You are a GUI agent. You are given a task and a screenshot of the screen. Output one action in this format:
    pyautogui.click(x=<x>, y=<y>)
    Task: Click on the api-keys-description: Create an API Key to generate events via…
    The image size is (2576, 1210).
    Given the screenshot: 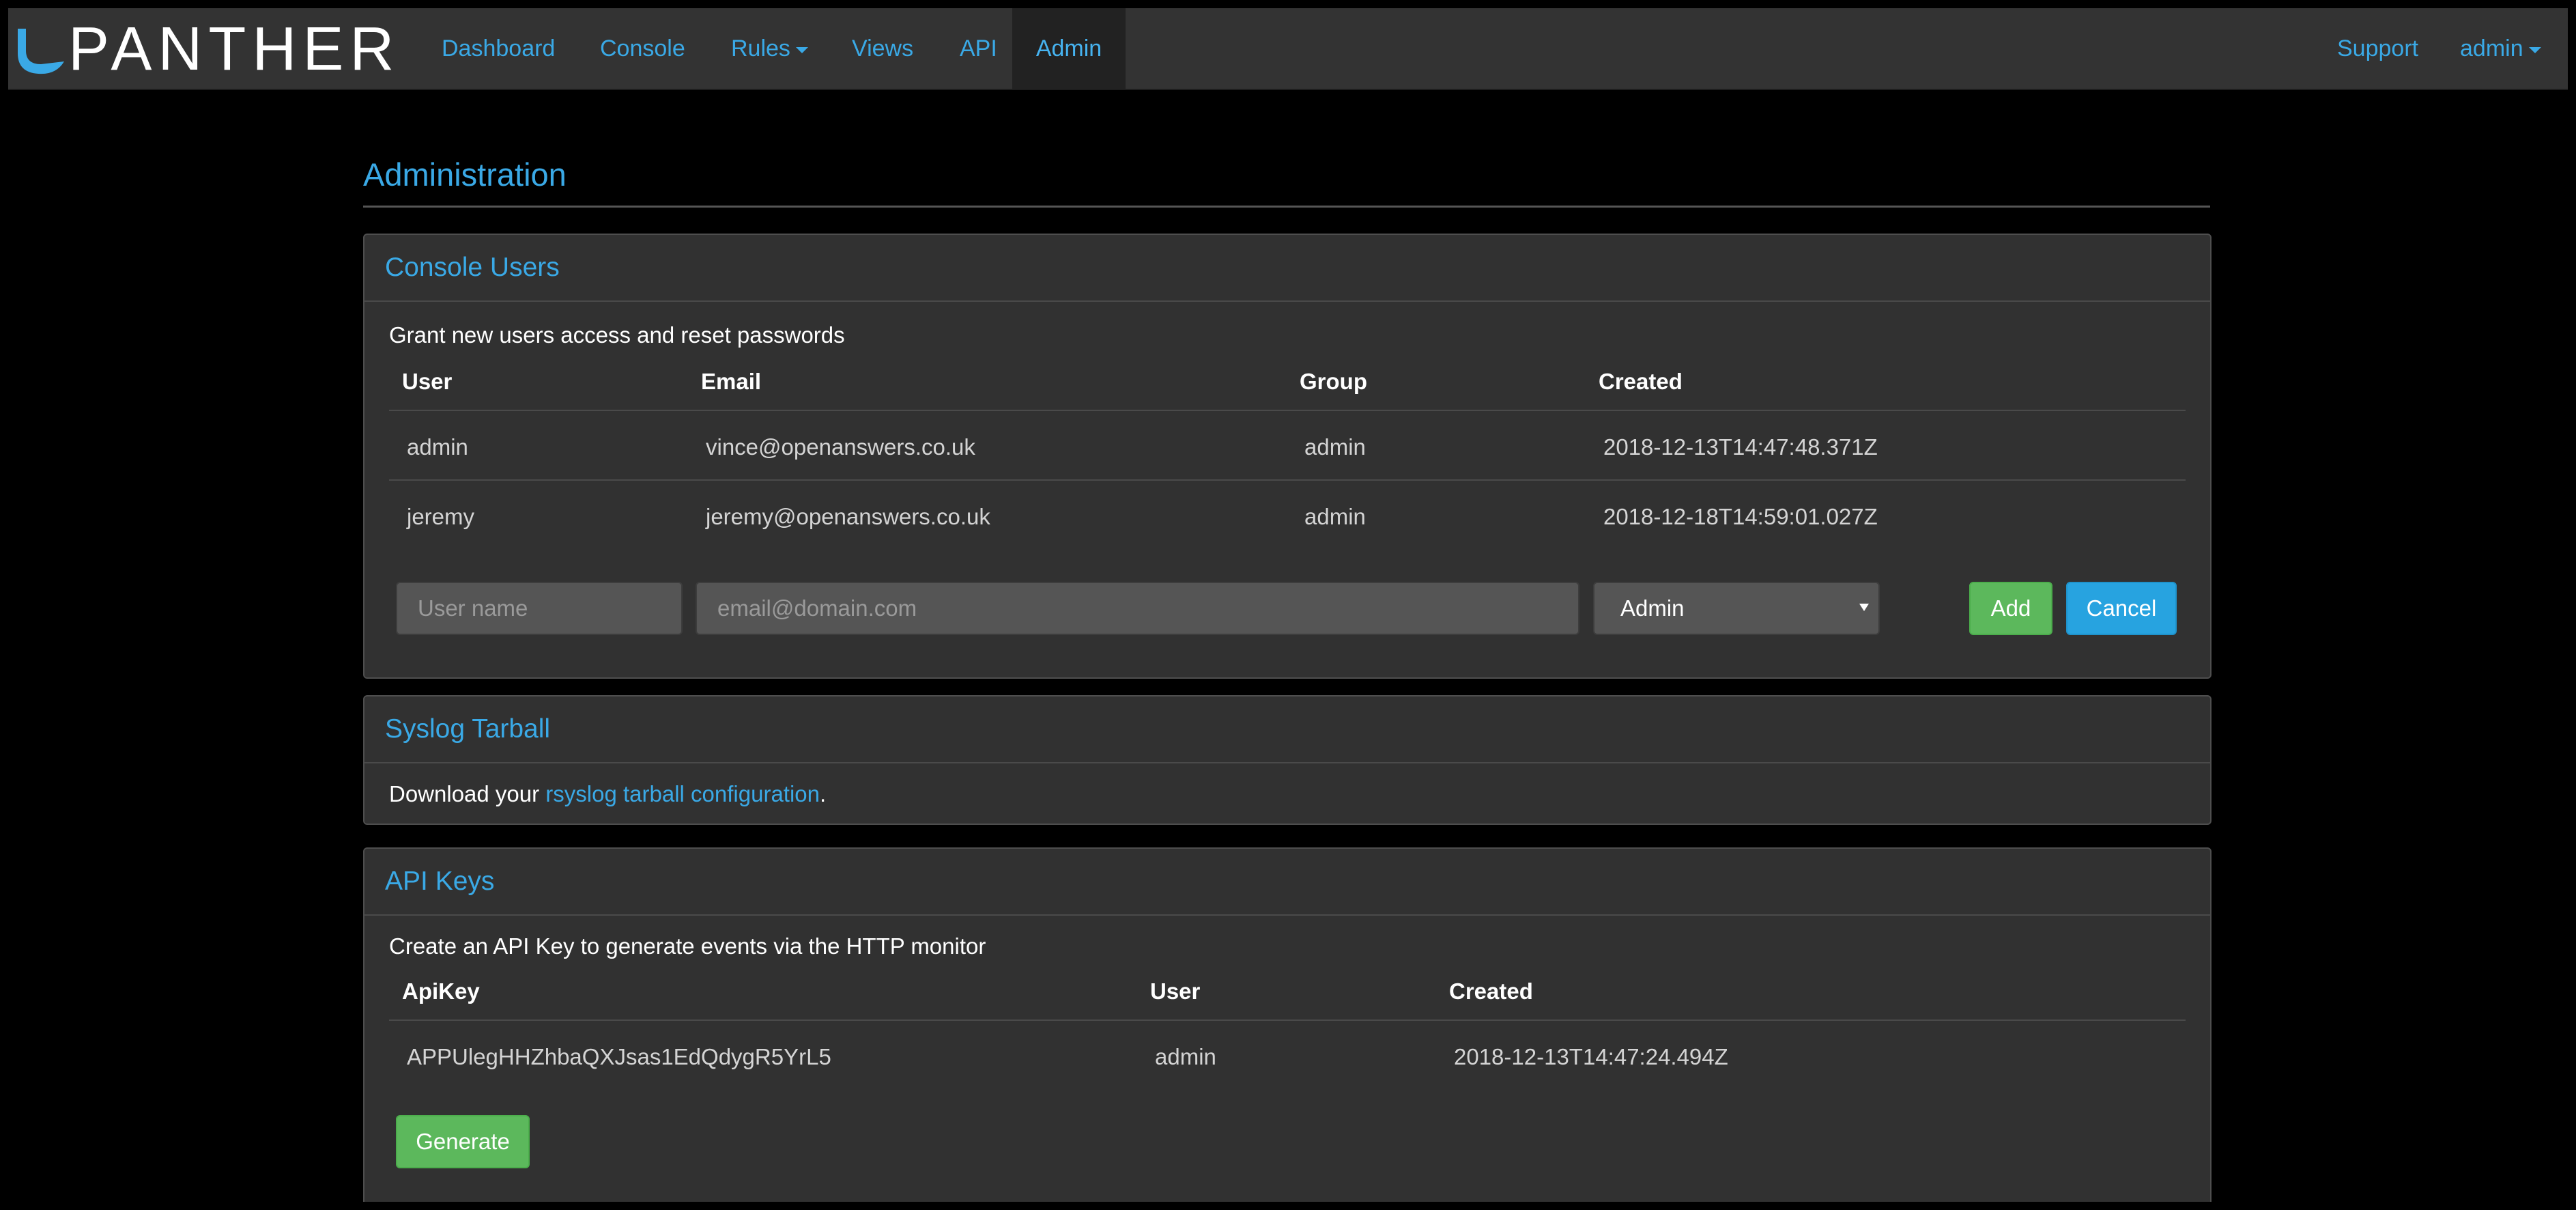 What is the action you would take?
    pyautogui.click(x=687, y=946)
    